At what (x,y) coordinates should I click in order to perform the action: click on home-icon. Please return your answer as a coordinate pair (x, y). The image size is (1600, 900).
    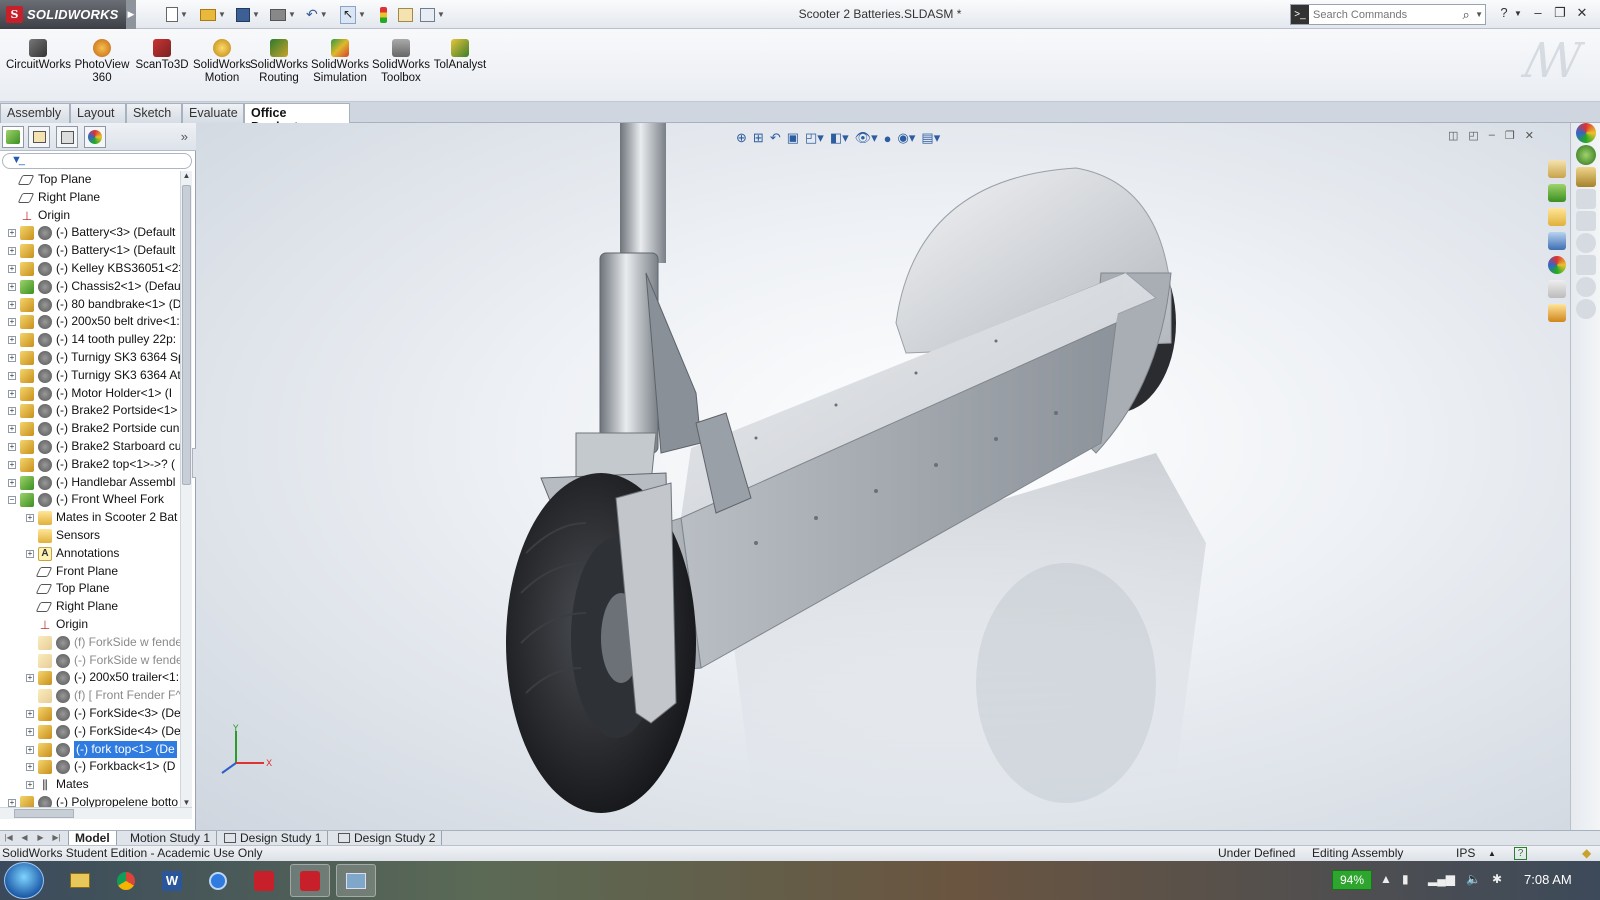
    Looking at the image, I should click on (1557, 169).